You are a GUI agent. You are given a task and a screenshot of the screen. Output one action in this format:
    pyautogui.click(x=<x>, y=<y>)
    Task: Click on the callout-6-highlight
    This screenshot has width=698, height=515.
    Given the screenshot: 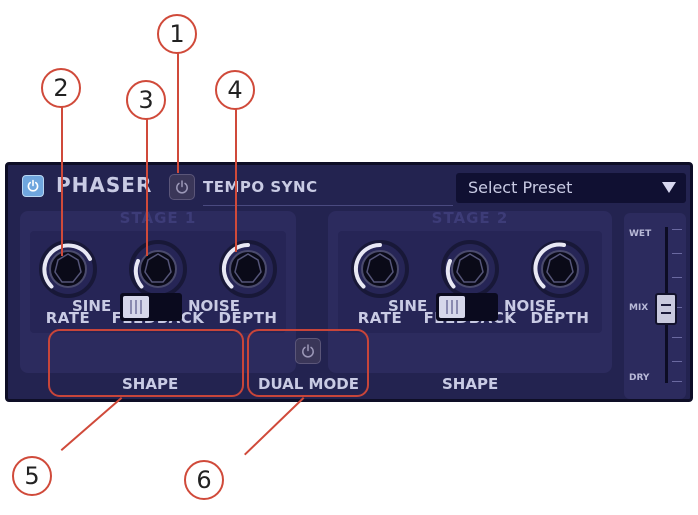 What is the action you would take?
    pyautogui.click(x=308, y=363)
    